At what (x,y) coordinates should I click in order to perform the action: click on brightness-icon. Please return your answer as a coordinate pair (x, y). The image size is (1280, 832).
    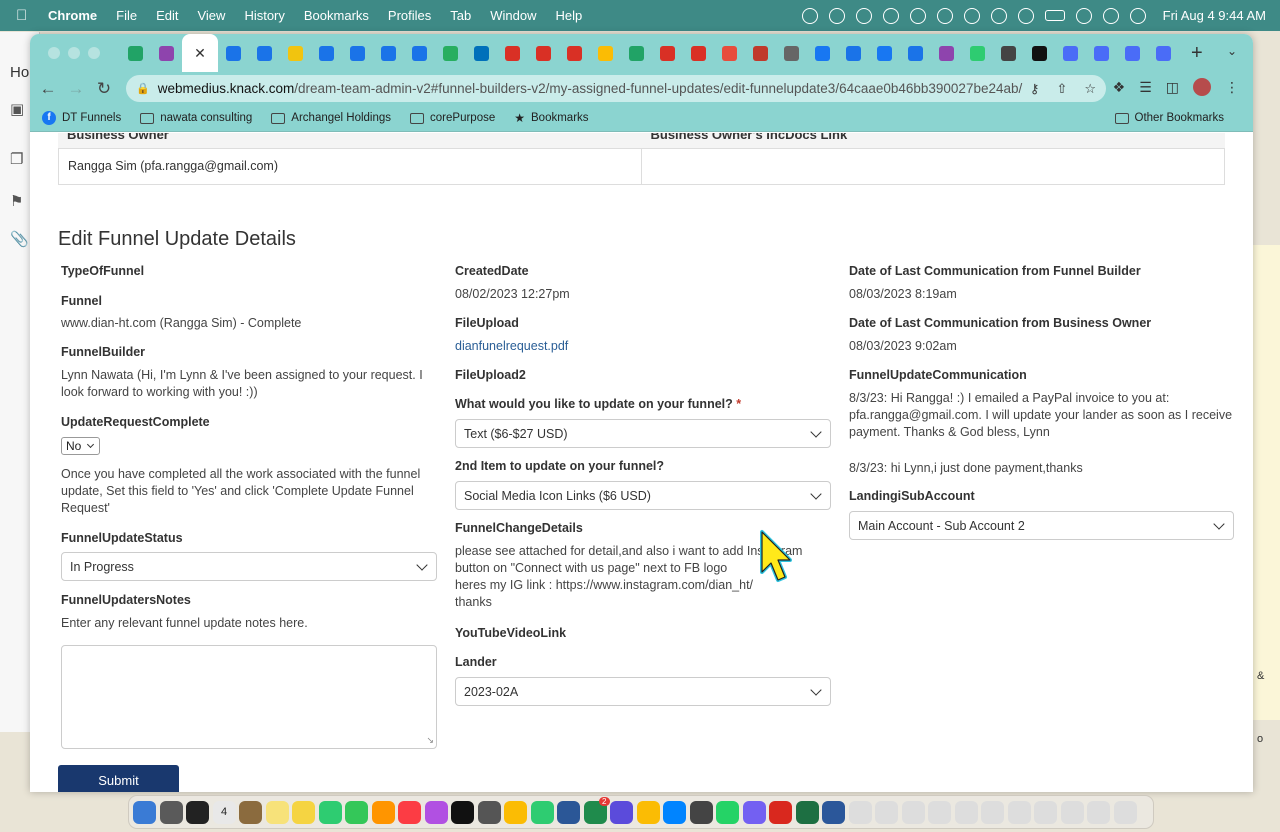
    Looking at the image, I should click on (809, 15).